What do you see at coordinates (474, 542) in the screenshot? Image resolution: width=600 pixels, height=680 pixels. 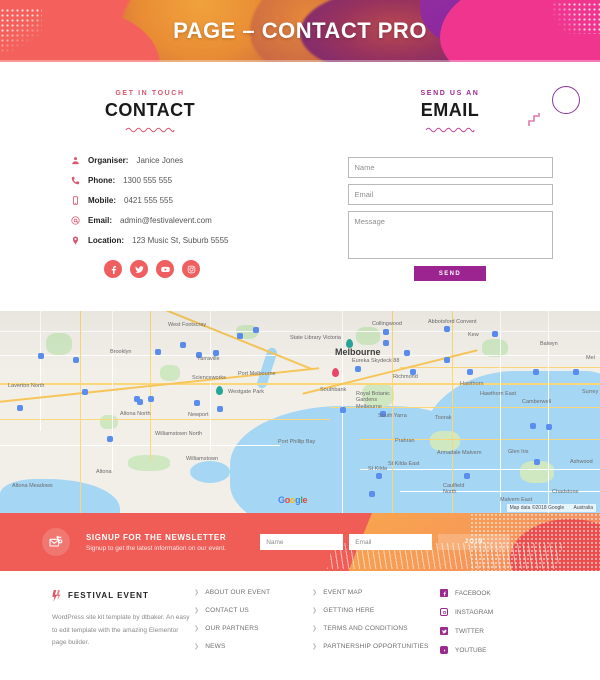 I see `join-button: JOIN` at bounding box center [474, 542].